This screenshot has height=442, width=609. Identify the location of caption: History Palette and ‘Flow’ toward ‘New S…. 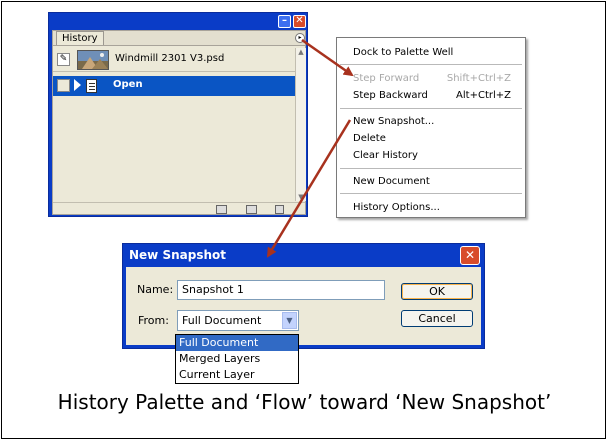
(304, 402).